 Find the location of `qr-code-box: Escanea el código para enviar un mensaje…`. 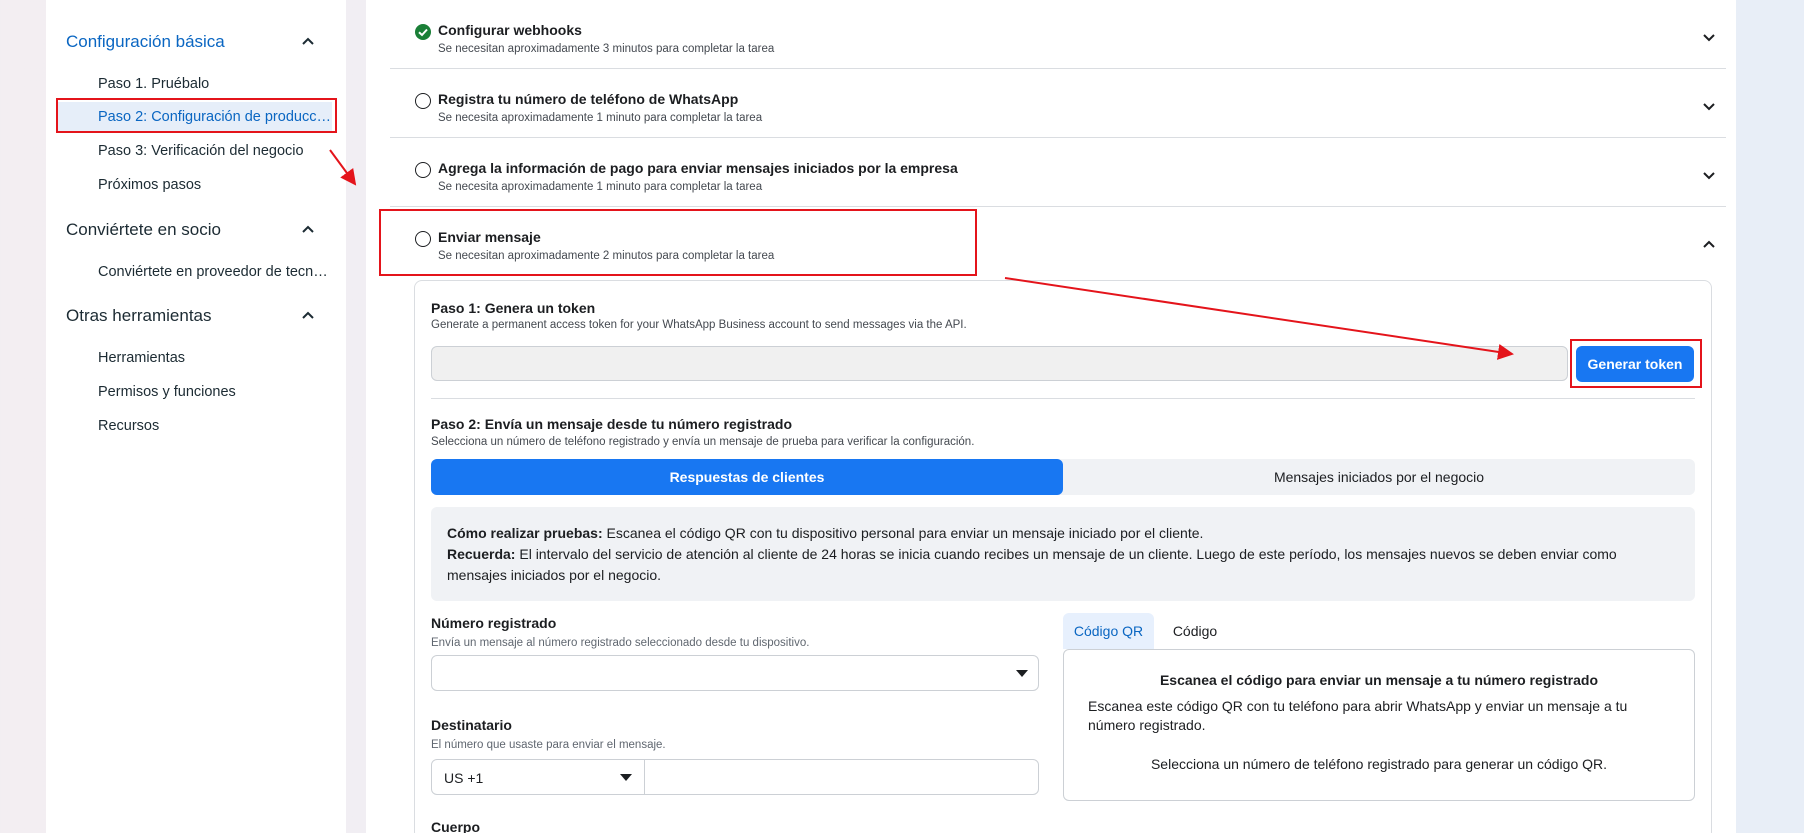

qr-code-box: Escanea el código para enviar un mensaje… is located at coordinates (1379, 725).